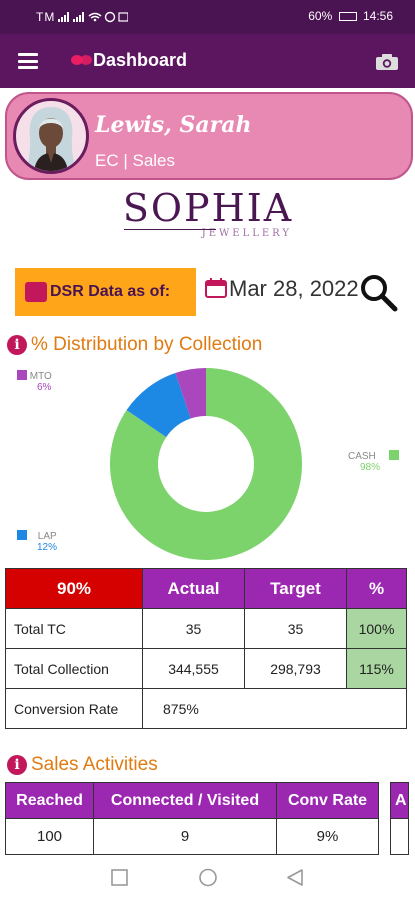  Describe the element at coordinates (185, 800) in the screenshot. I see `header-cell-connected: Connected / Visited` at that location.